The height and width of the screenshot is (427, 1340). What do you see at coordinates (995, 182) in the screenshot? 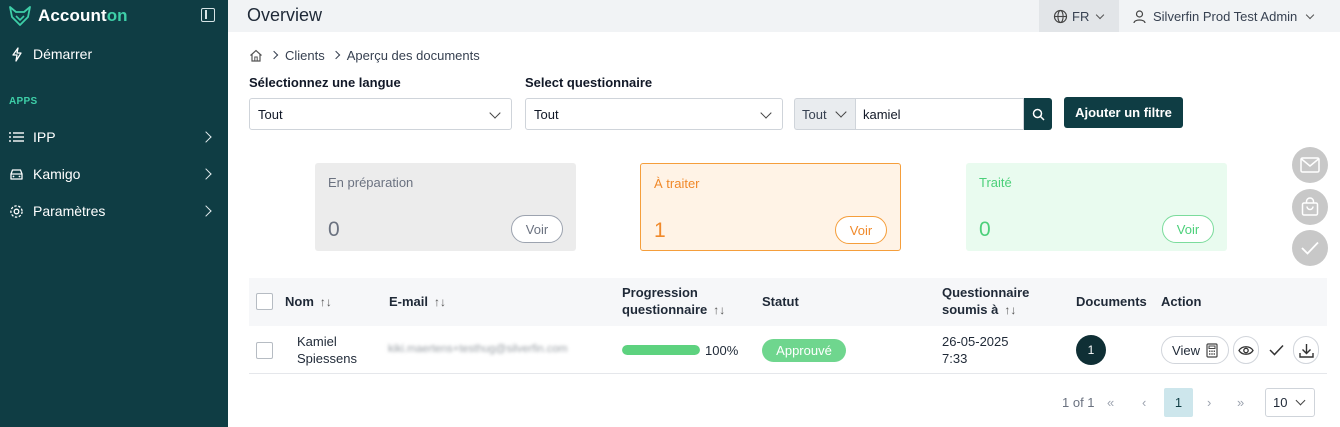
I see `card-title: Traité` at bounding box center [995, 182].